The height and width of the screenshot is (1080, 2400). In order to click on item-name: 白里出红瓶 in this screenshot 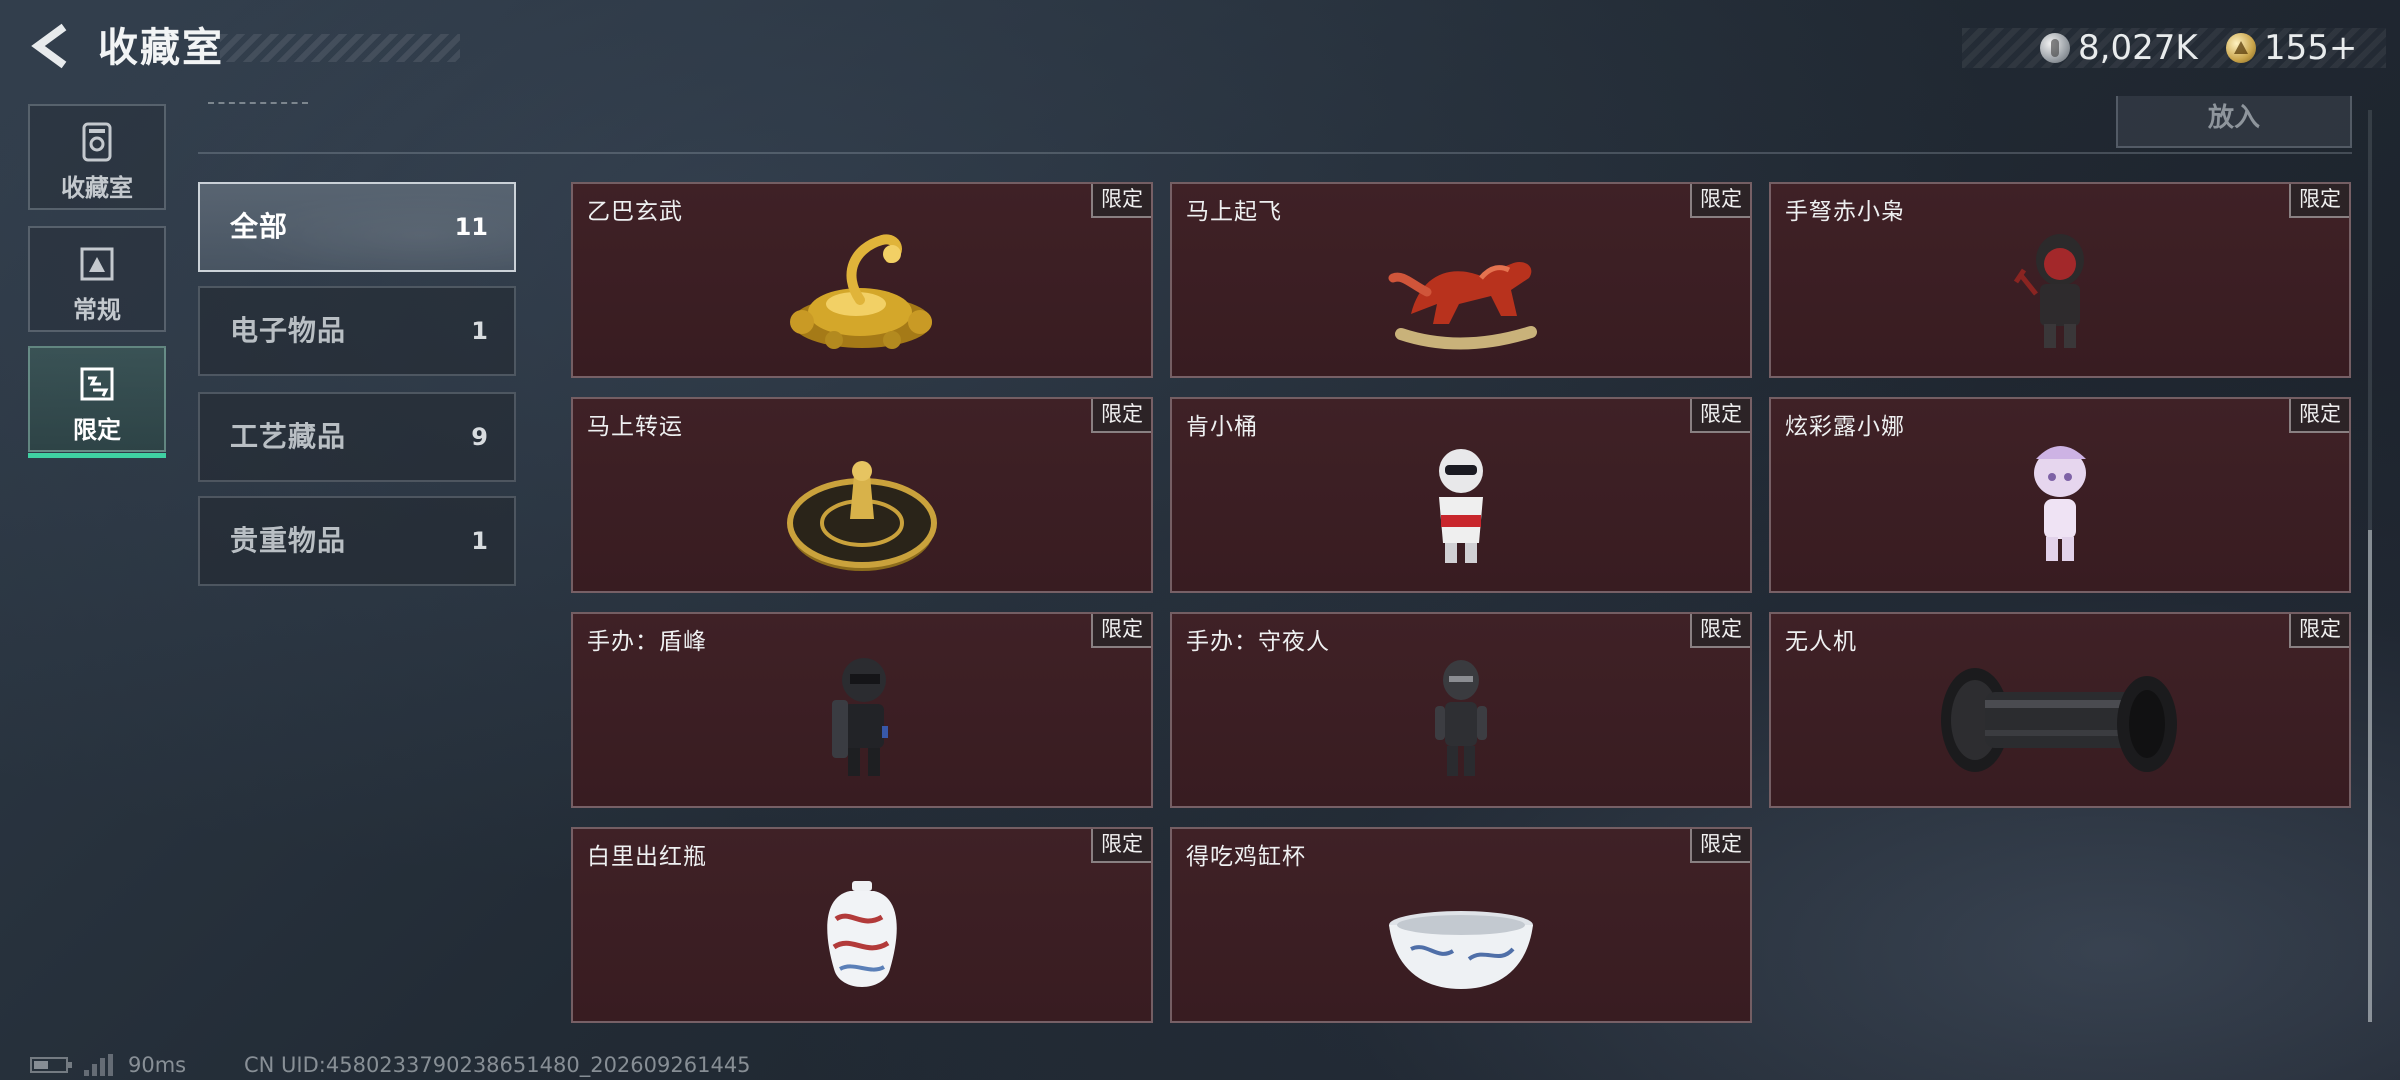, I will do `click(647, 857)`.